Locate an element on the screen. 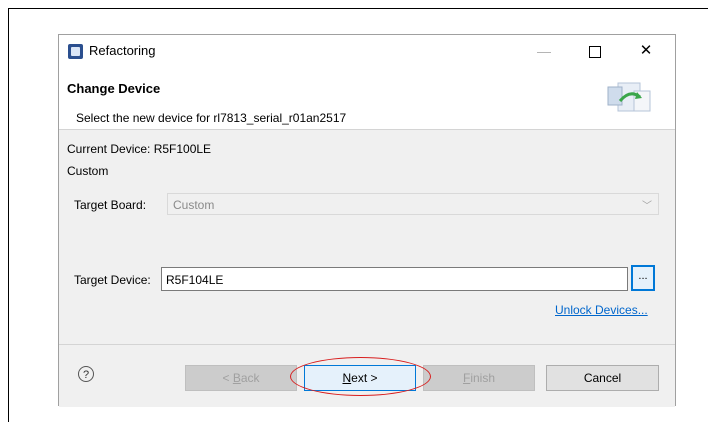  next-mnemonic: N is located at coordinates (347, 378).